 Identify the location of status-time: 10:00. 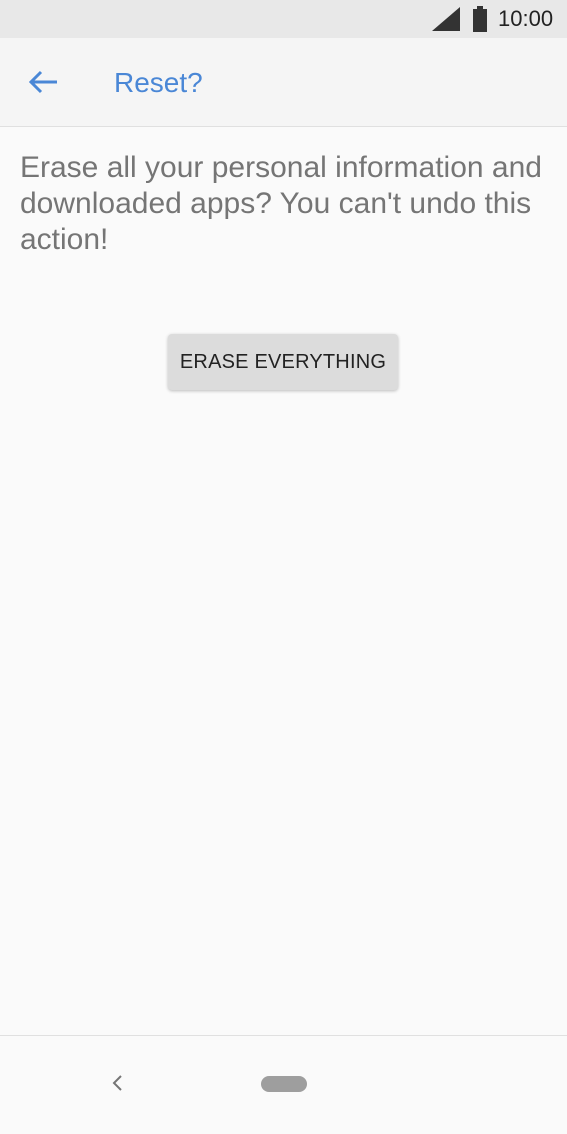
(526, 18).